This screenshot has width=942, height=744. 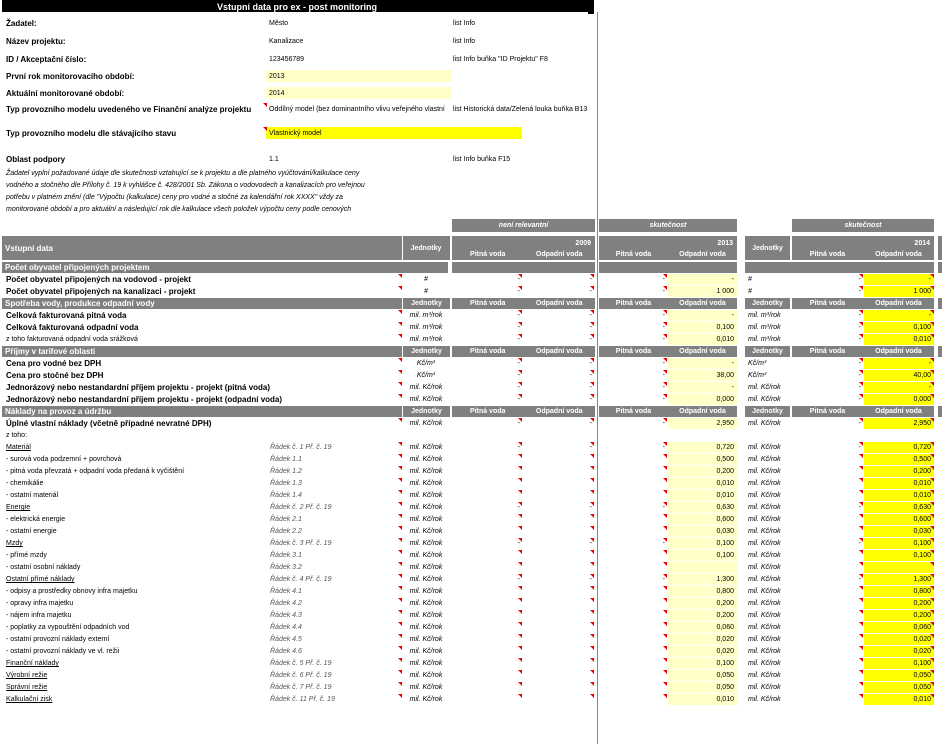 I want to click on row-unit-2: Kč/m³, so click(x=757, y=375).